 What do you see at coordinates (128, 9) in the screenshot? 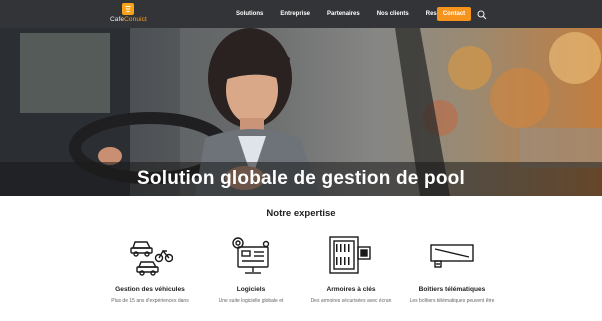
I see `logo-mark-icon` at bounding box center [128, 9].